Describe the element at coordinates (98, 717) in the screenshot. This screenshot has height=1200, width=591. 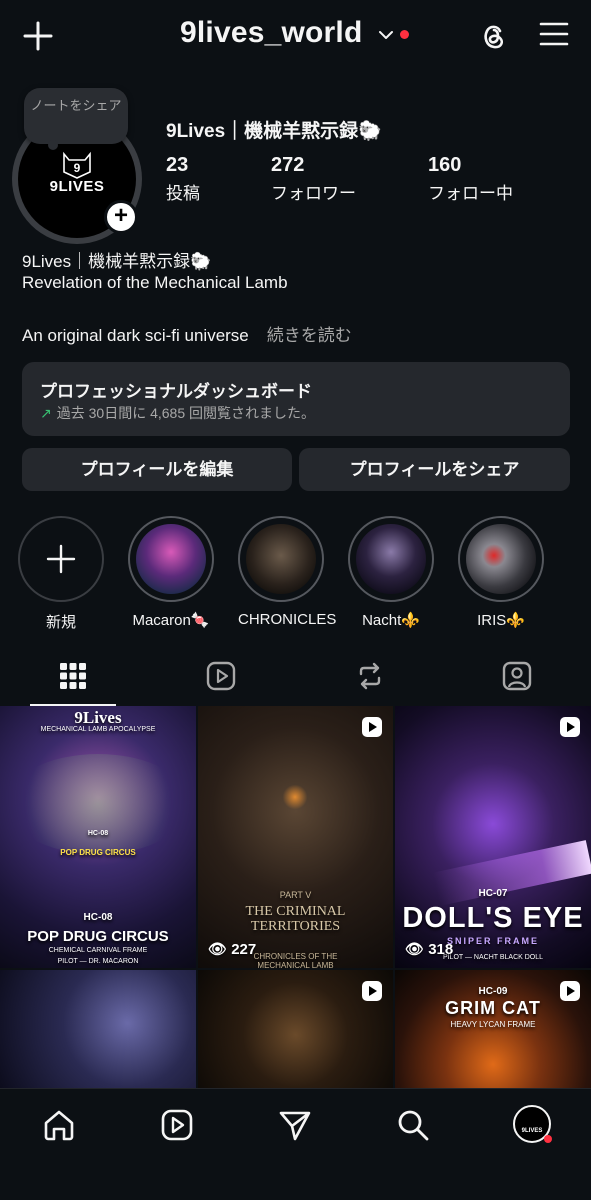
I see `tile-brand-text: 9Lives` at that location.